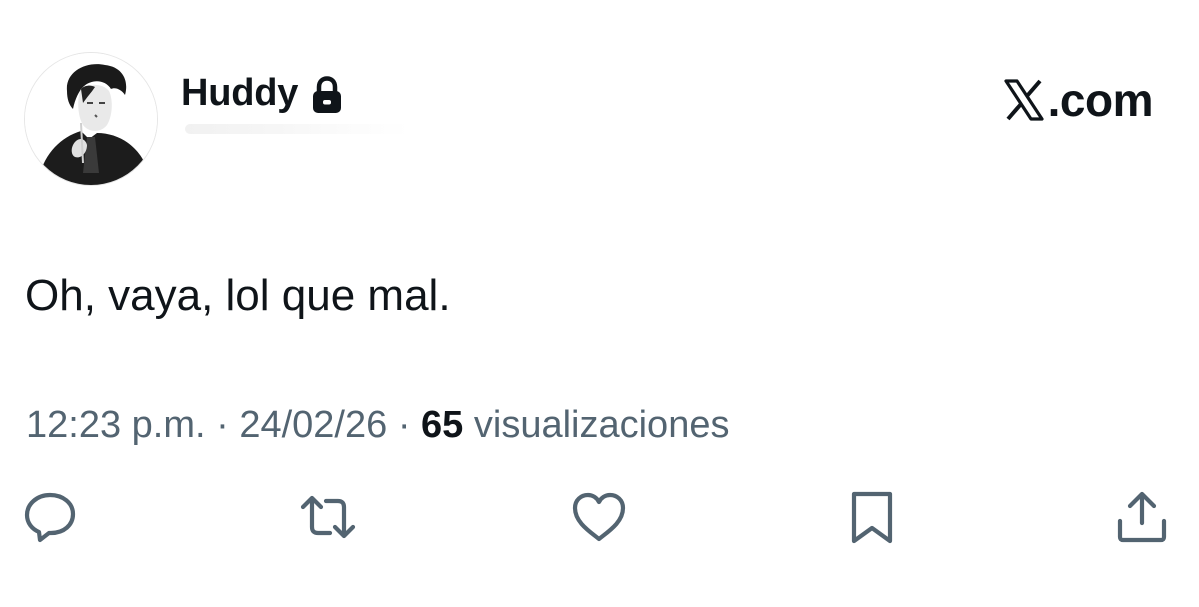 The image size is (1199, 607). I want to click on author-display-name: Huddy, so click(239, 93).